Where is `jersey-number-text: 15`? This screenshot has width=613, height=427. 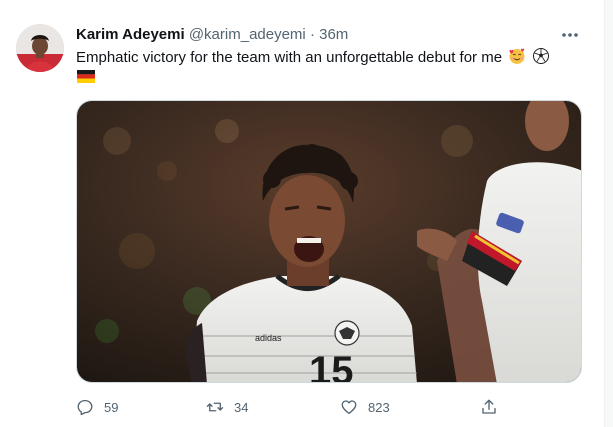
jersey-number-text: 15 is located at coordinates (331, 366).